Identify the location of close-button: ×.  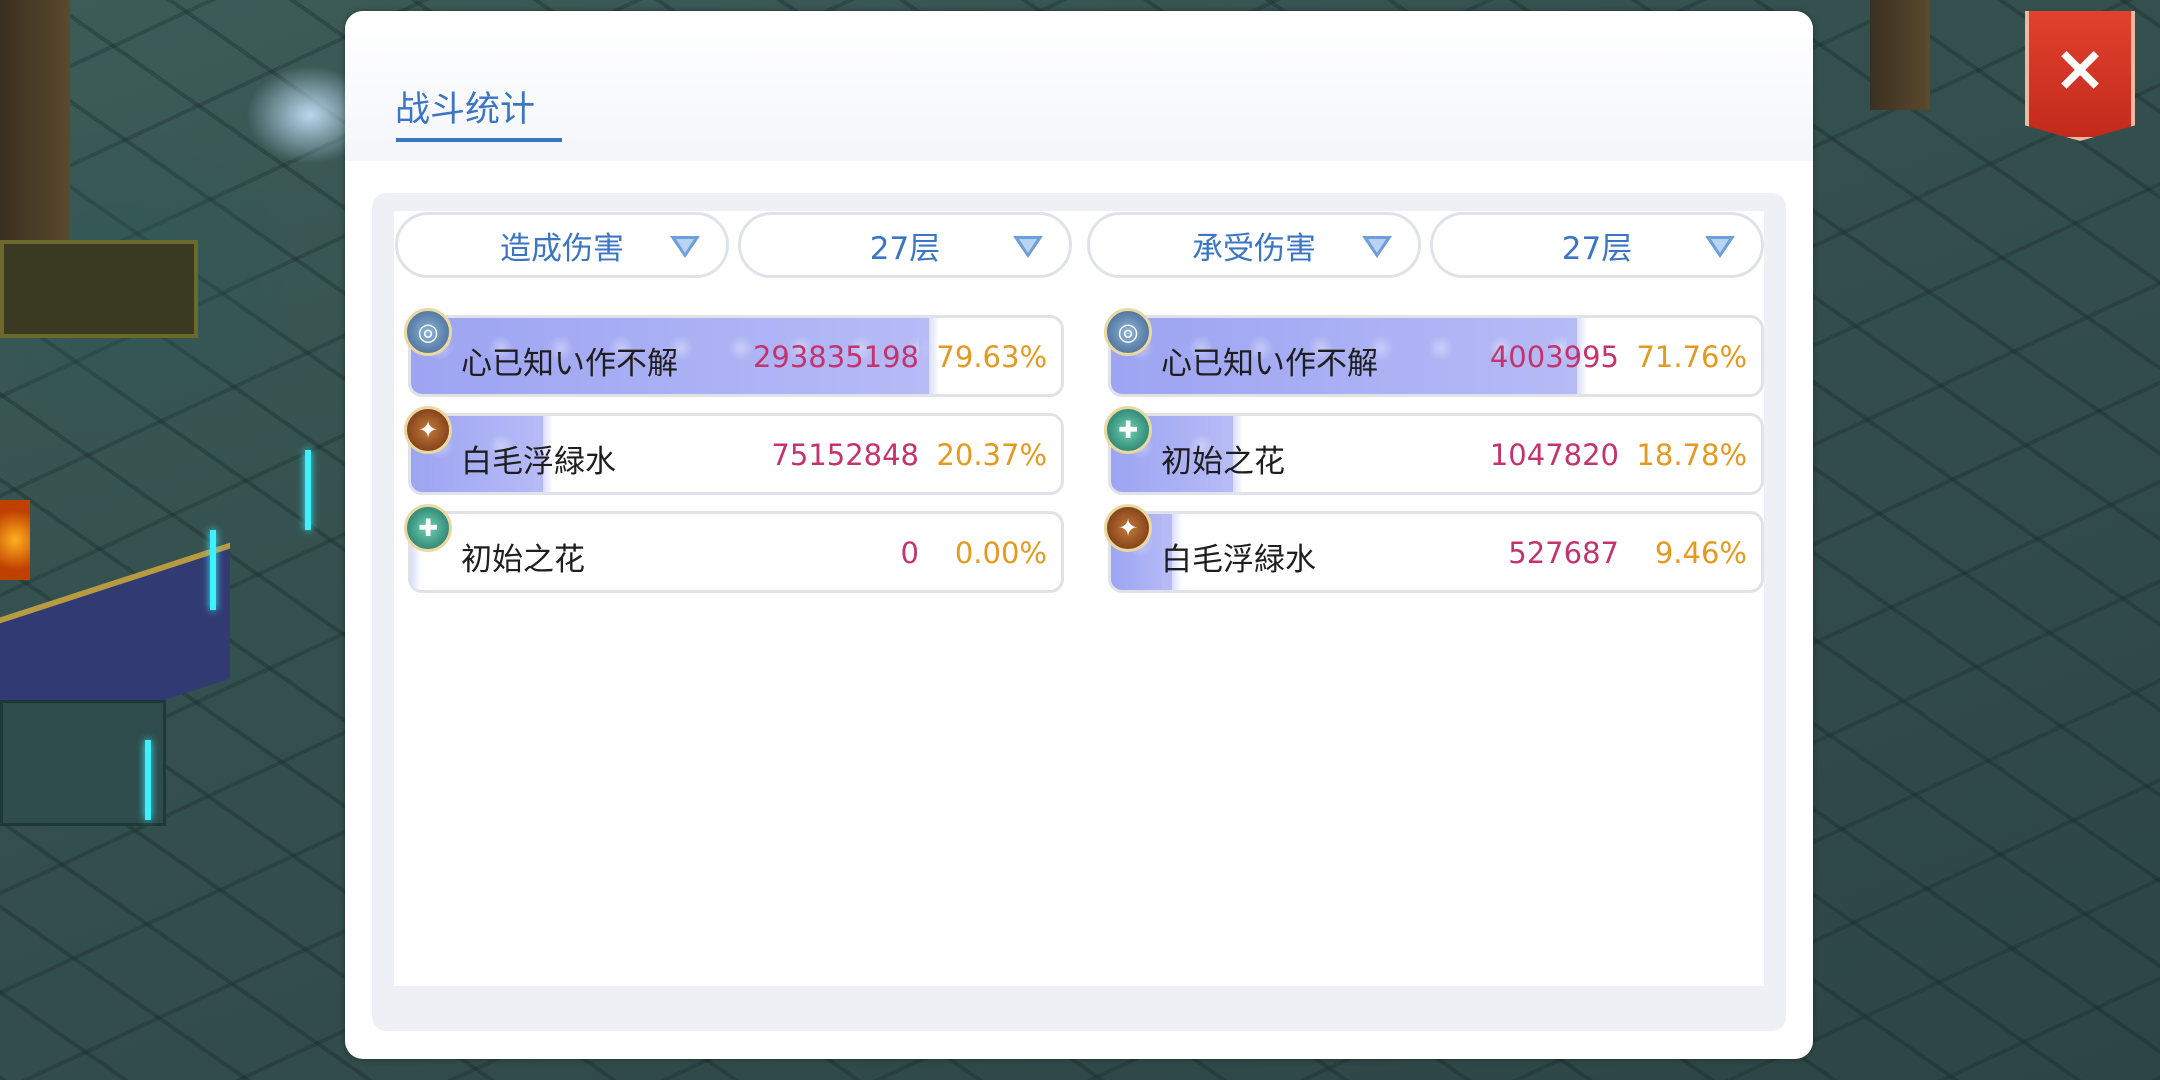
(2080, 76).